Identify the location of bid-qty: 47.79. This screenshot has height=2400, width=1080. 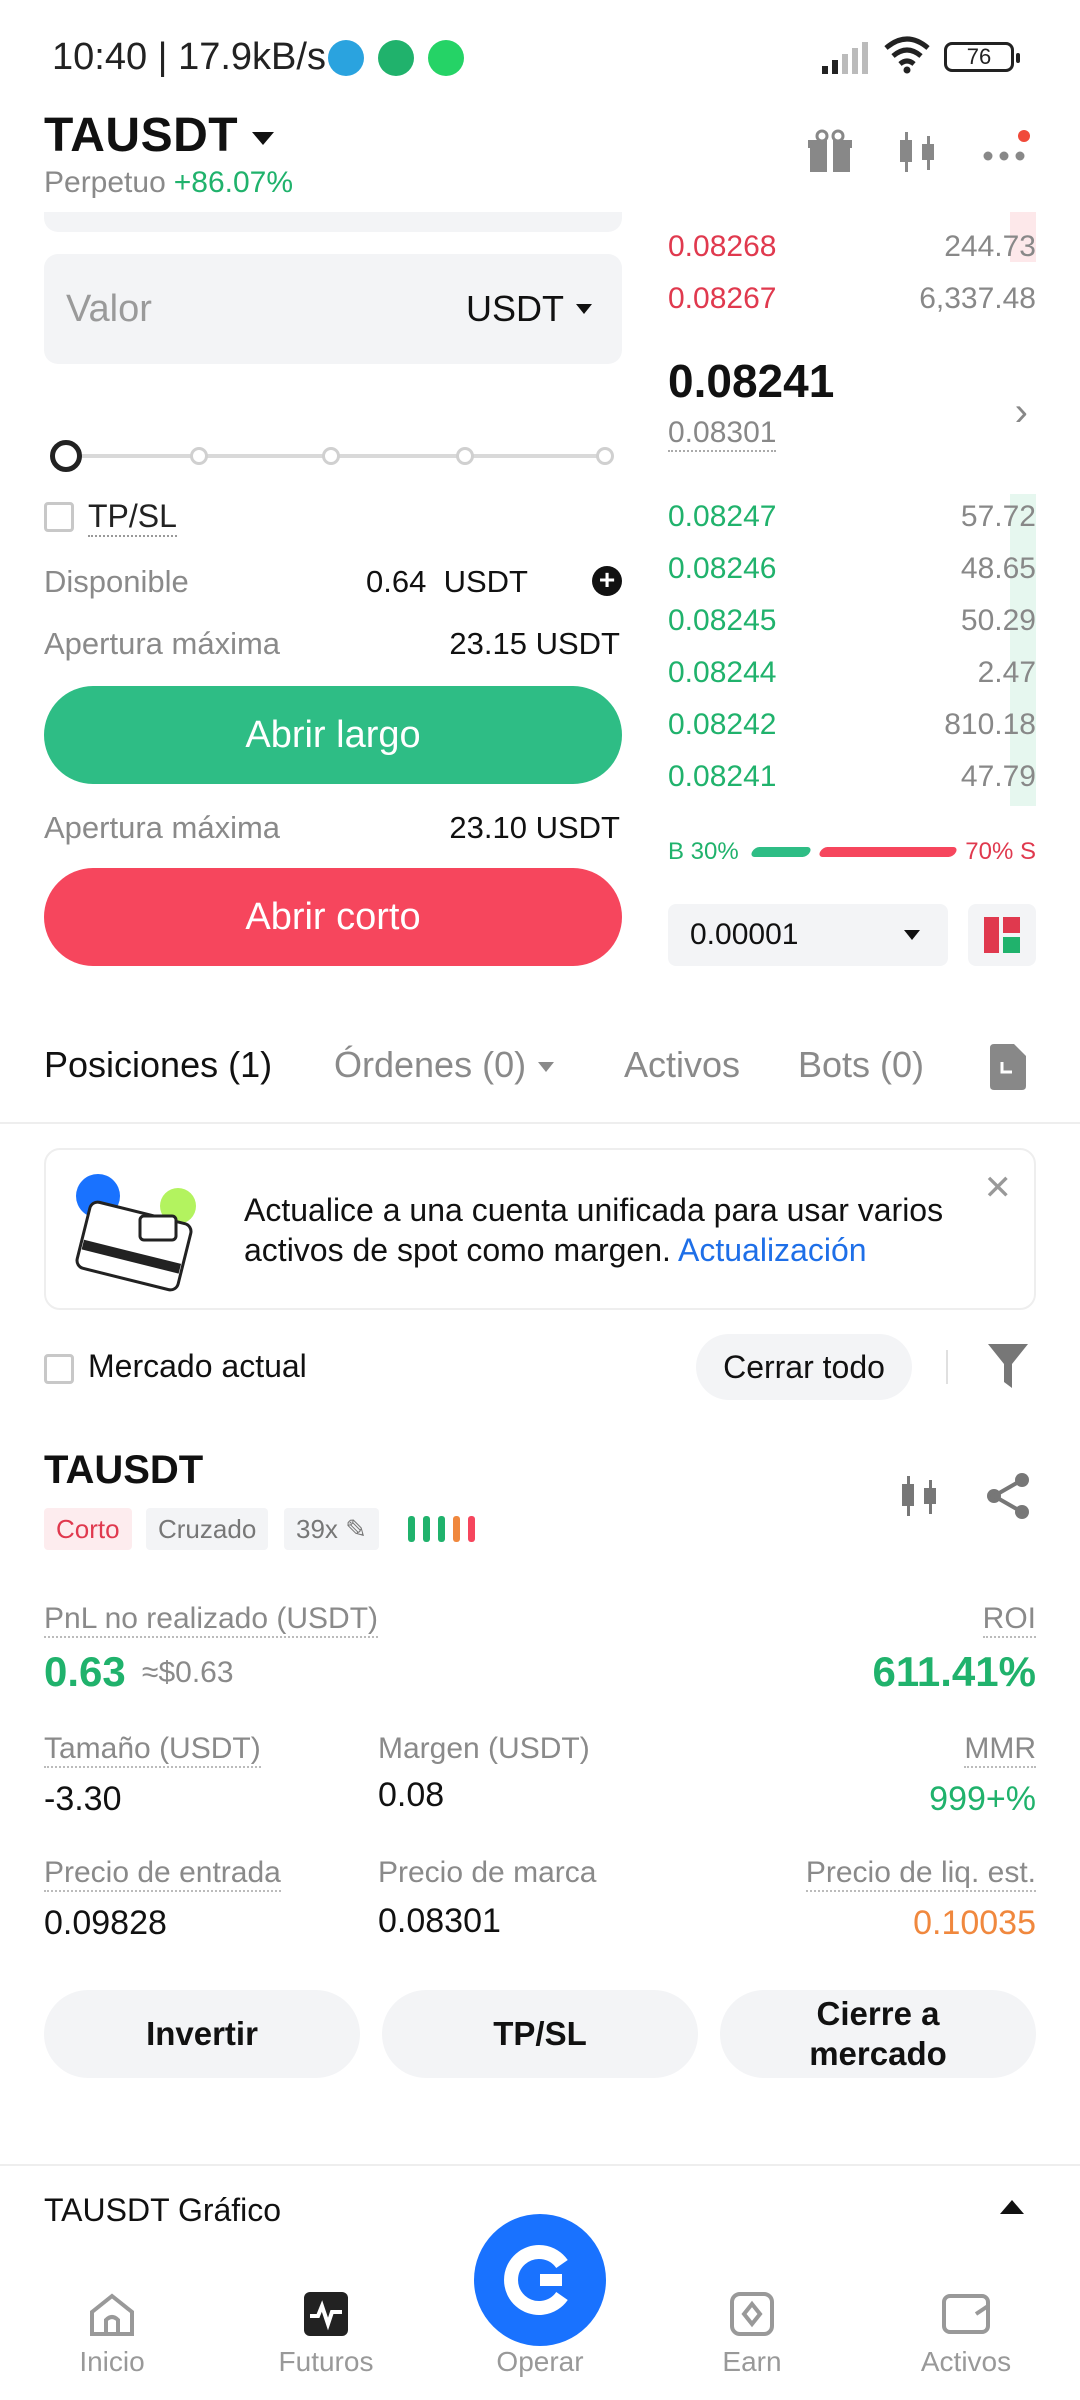
(998, 776).